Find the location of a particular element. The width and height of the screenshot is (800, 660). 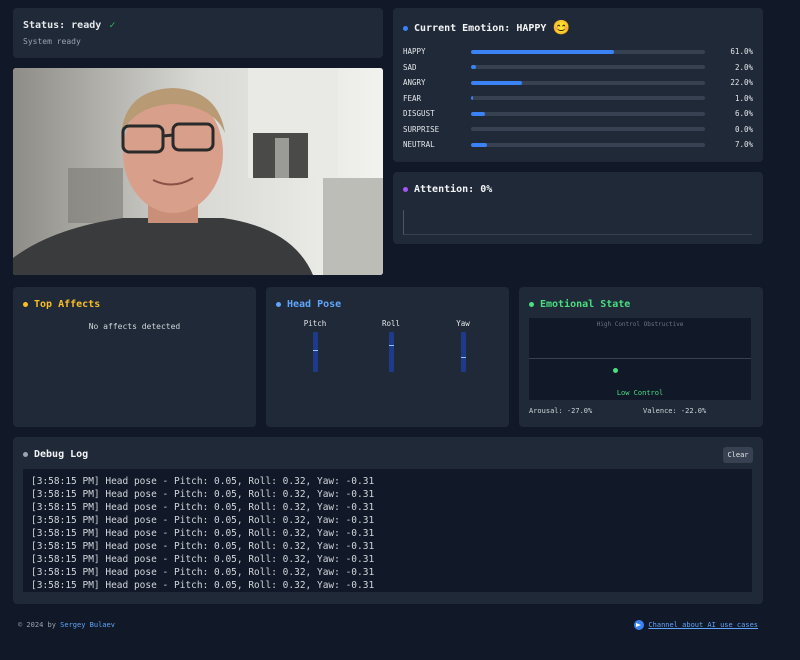

emotion-percent: 0.0% is located at coordinates (743, 129).